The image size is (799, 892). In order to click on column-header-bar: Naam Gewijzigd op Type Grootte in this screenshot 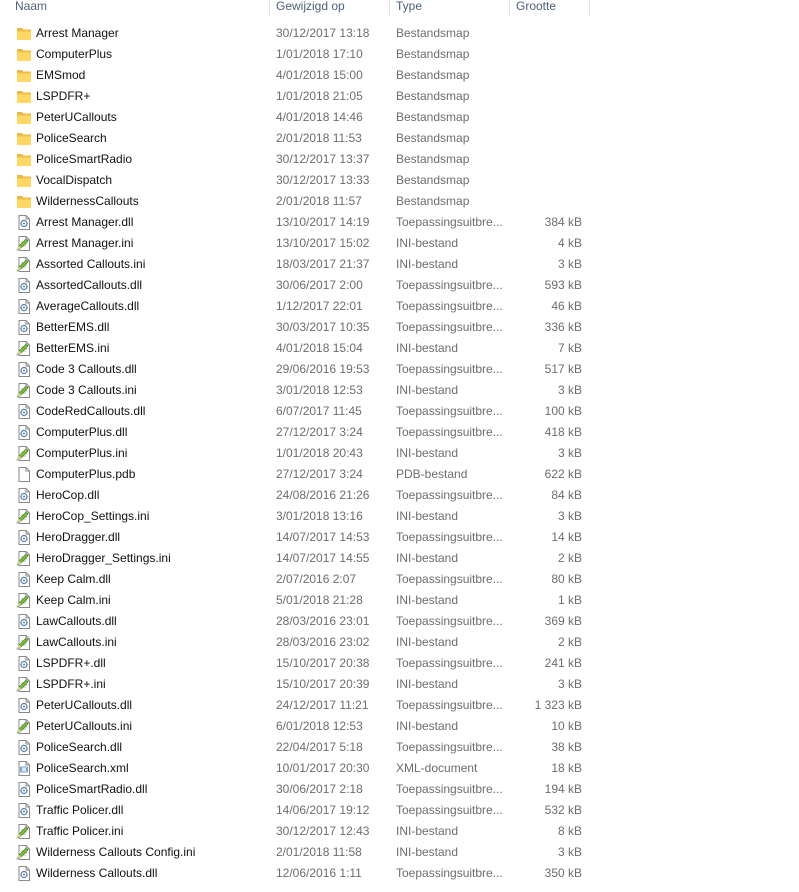, I will do `click(399, 8)`.